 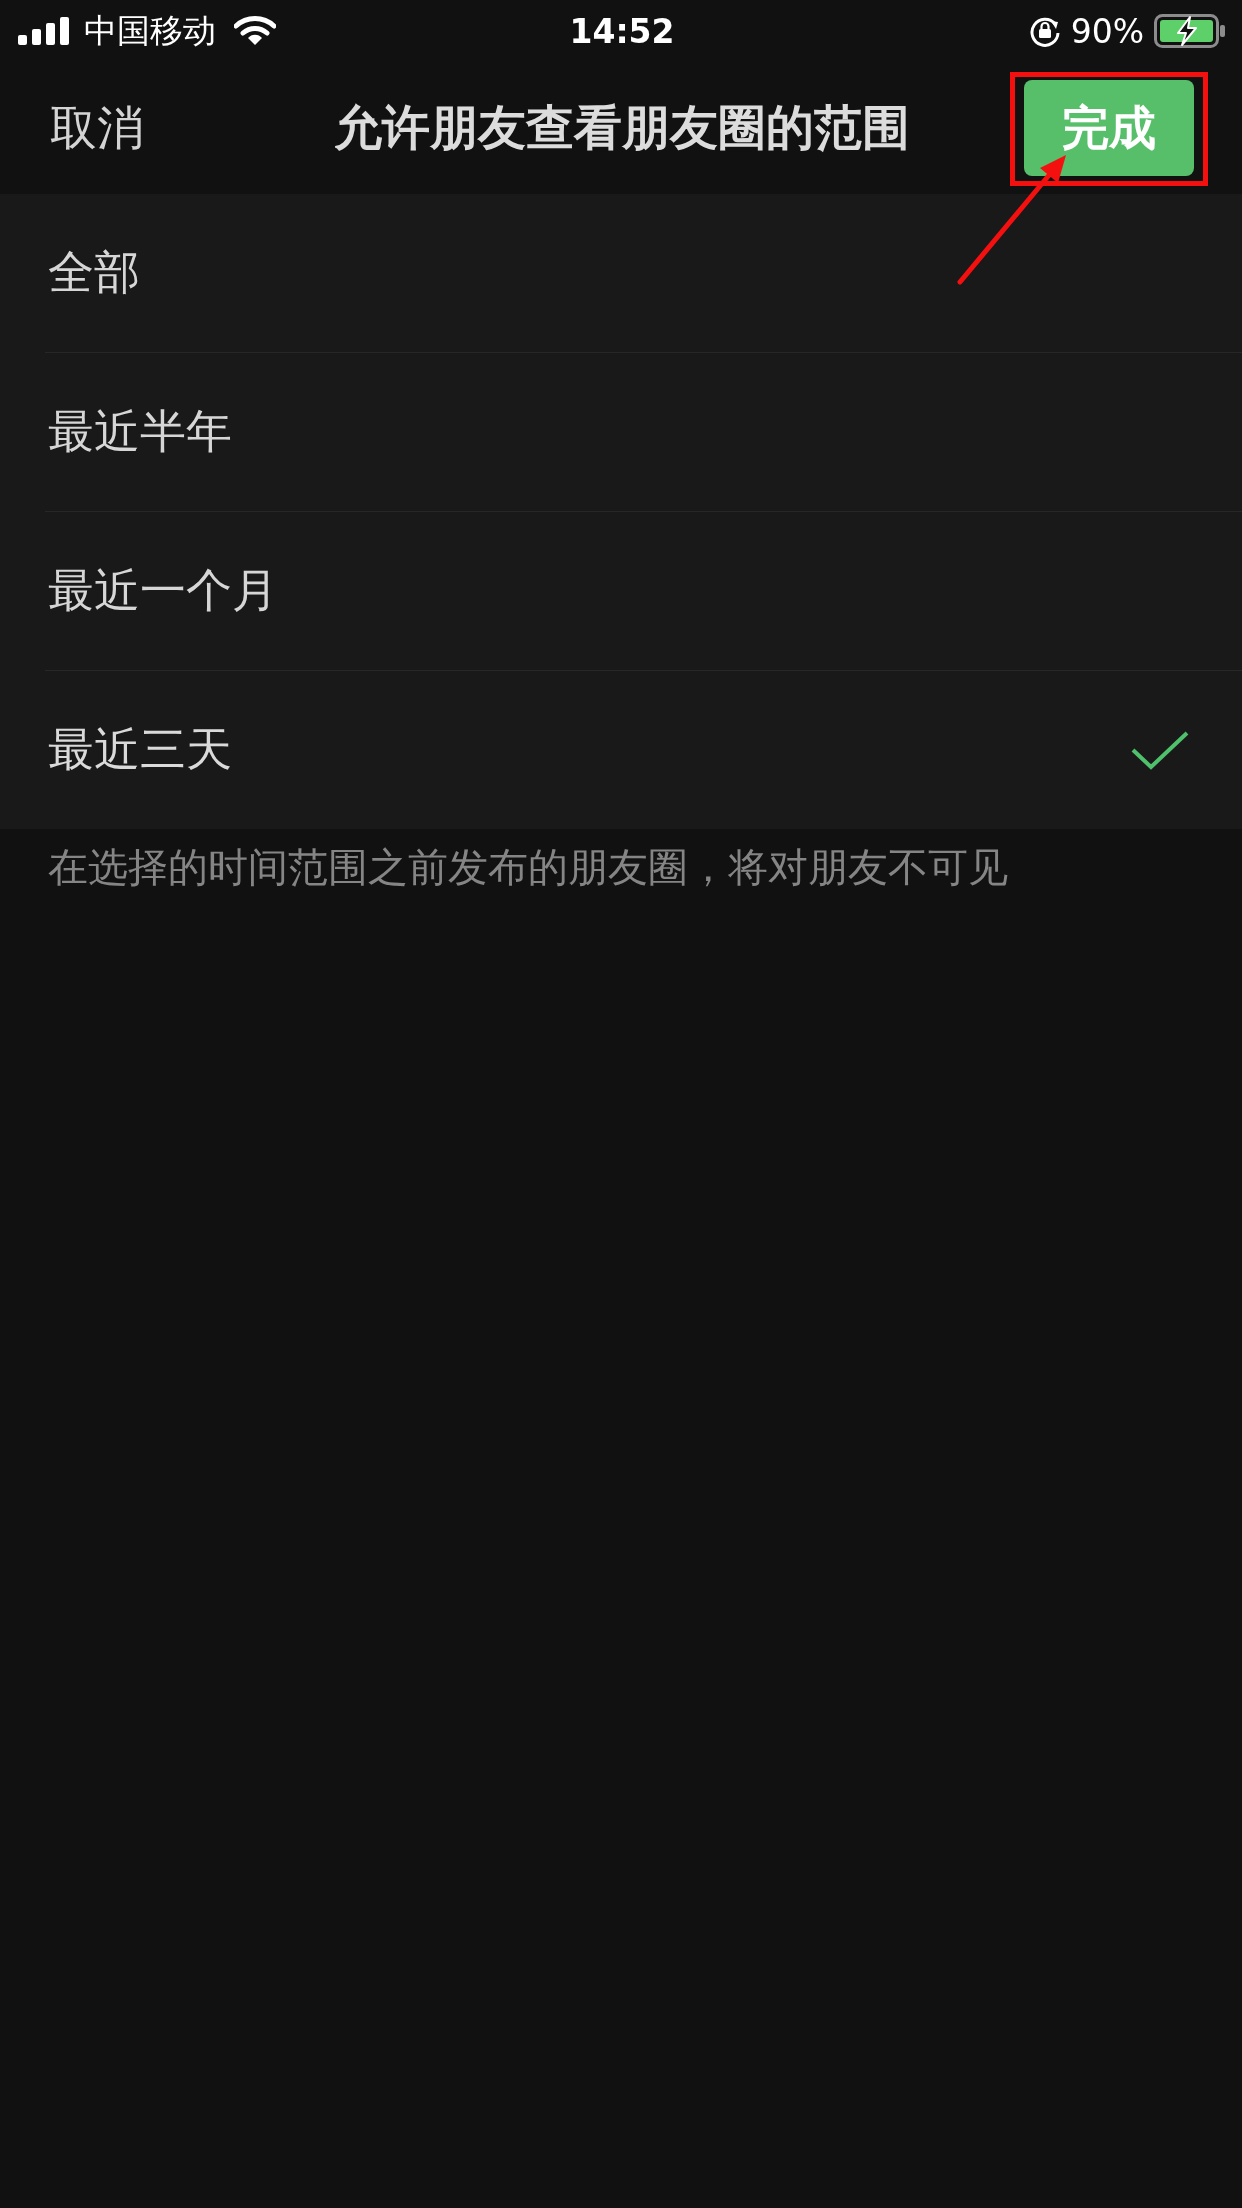 I want to click on option-row: 最近一个月, so click(x=621, y=590).